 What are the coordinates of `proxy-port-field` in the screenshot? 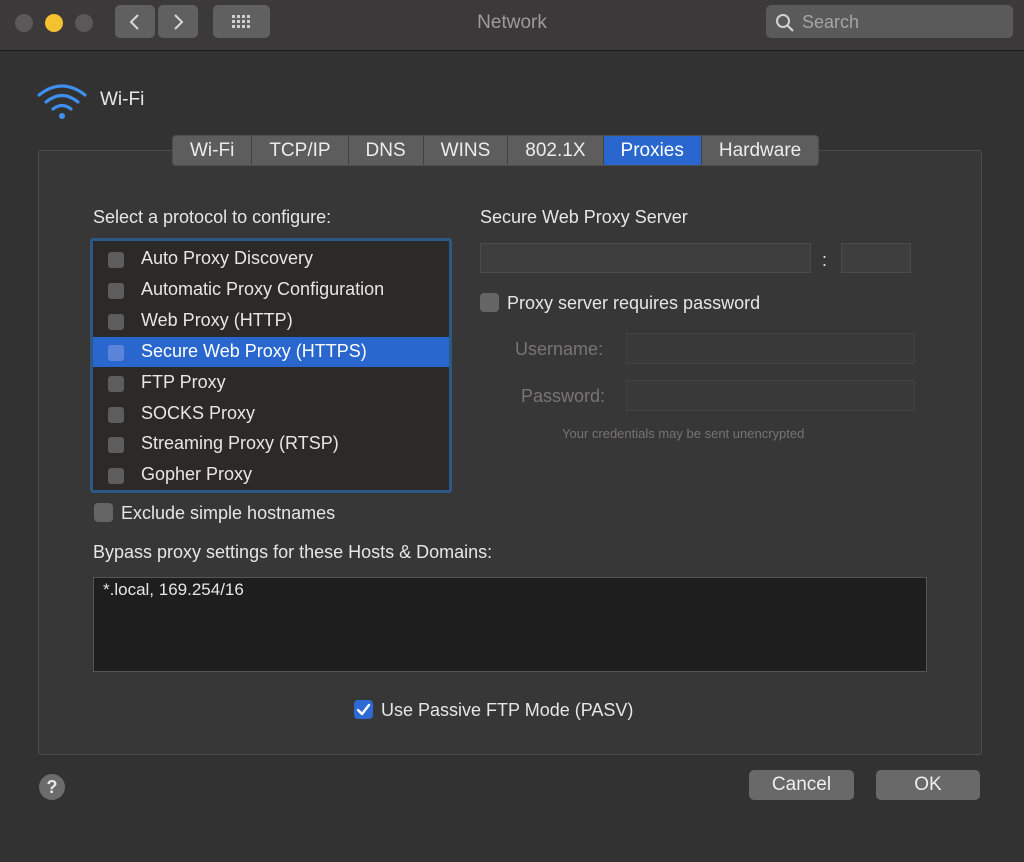 It's located at (876, 258).